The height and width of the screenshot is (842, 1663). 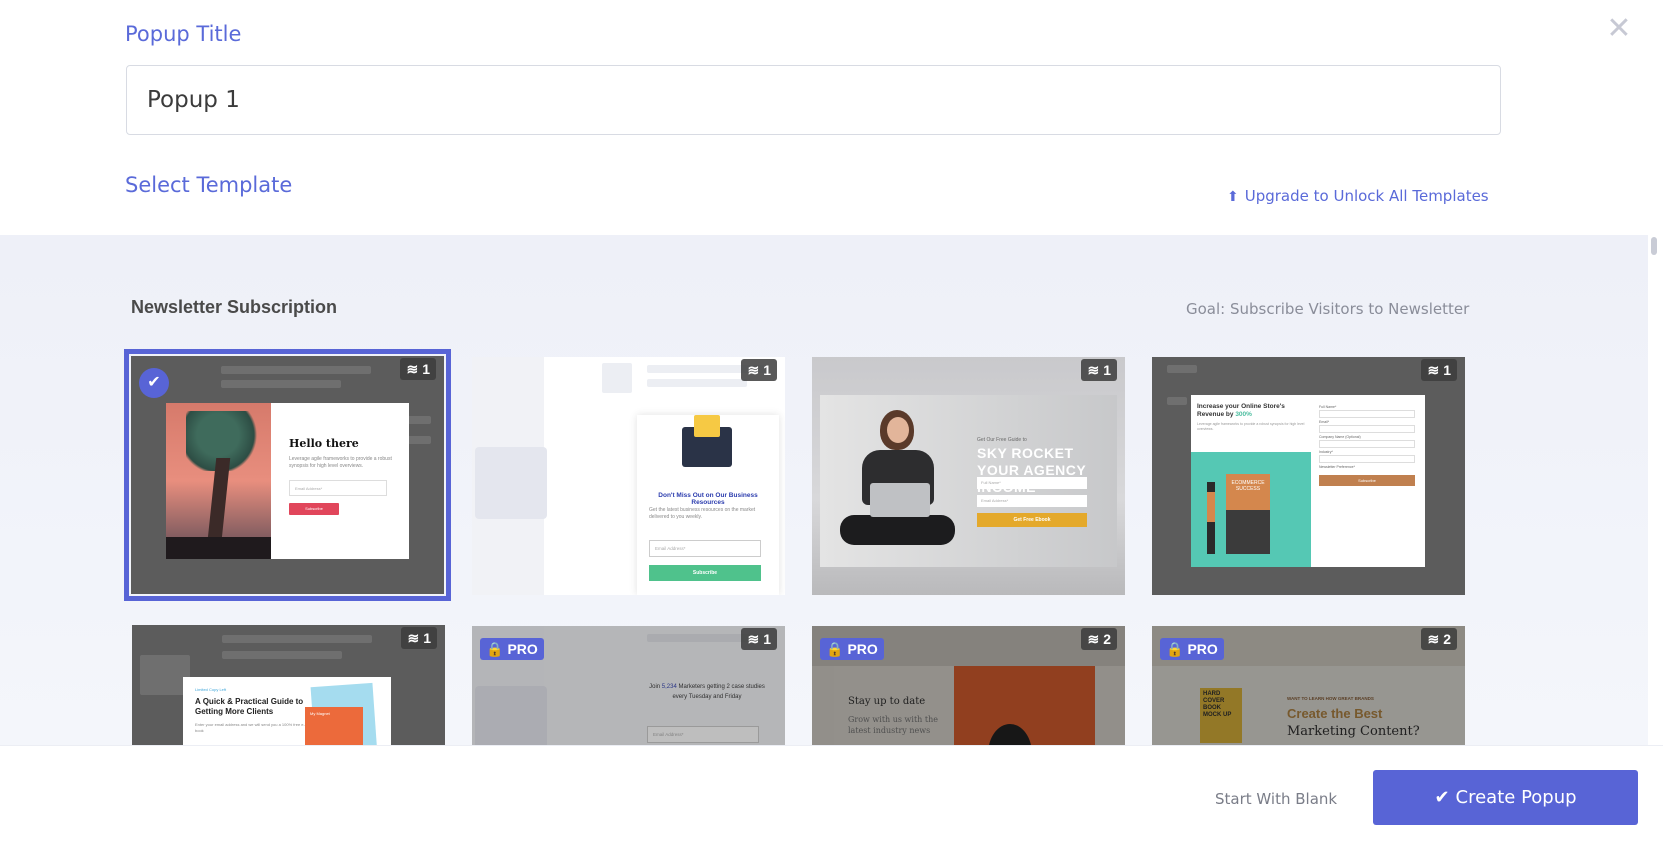 I want to click on upgrade-link: ⬆ Upgrade to Unlock All Templates, so click(x=1358, y=196).